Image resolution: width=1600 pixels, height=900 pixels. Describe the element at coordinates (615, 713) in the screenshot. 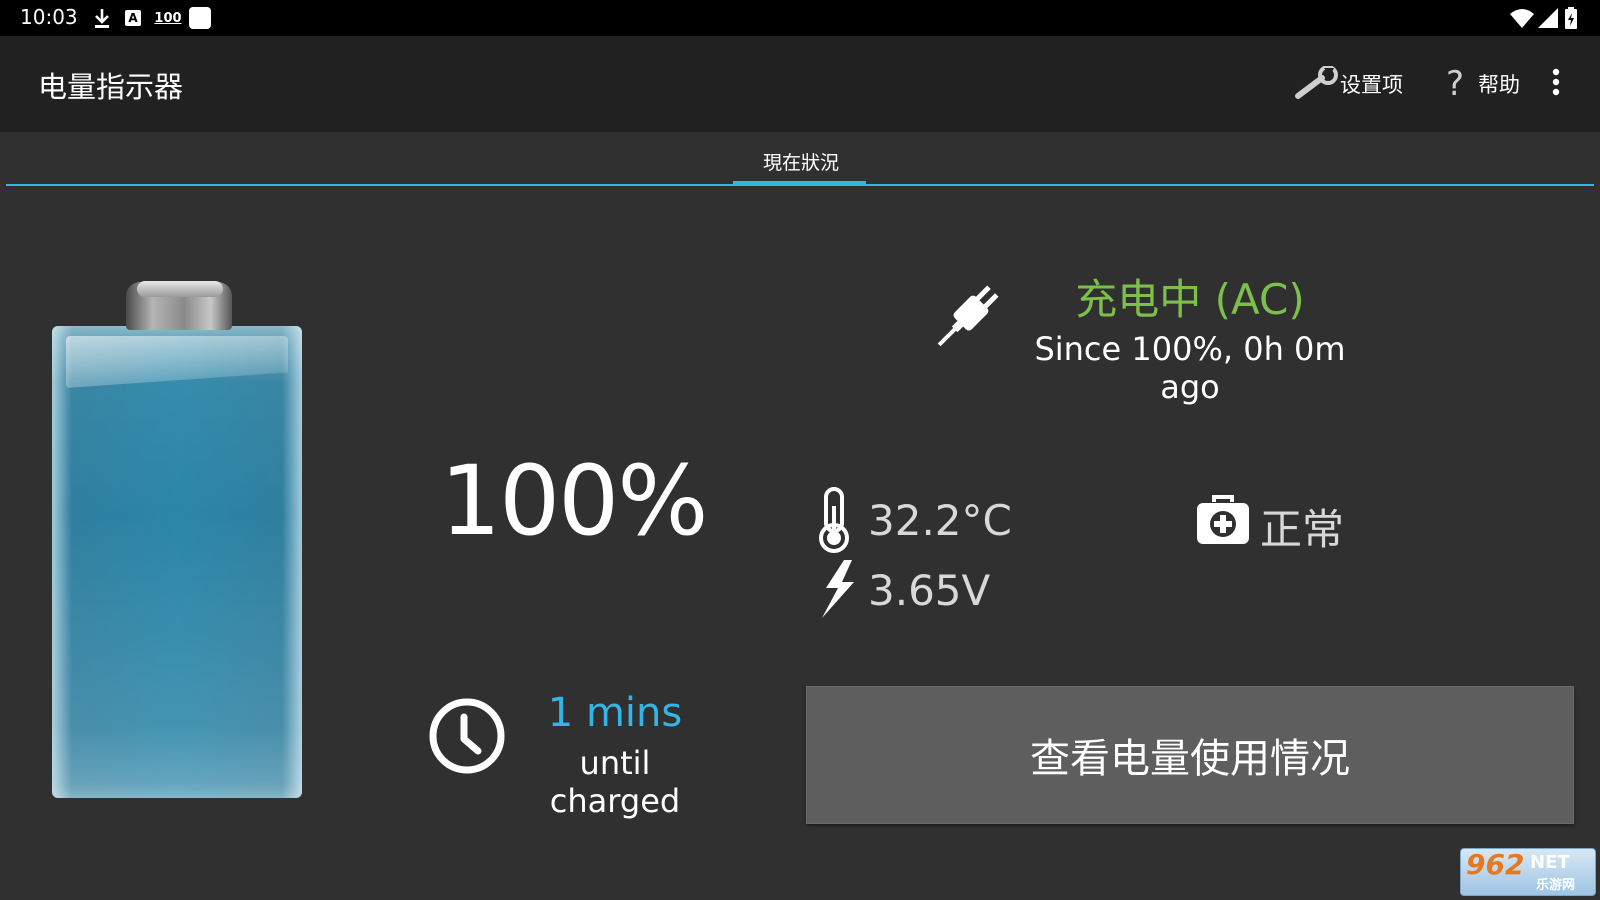

I see `time-remaining-value: 1 mins` at that location.